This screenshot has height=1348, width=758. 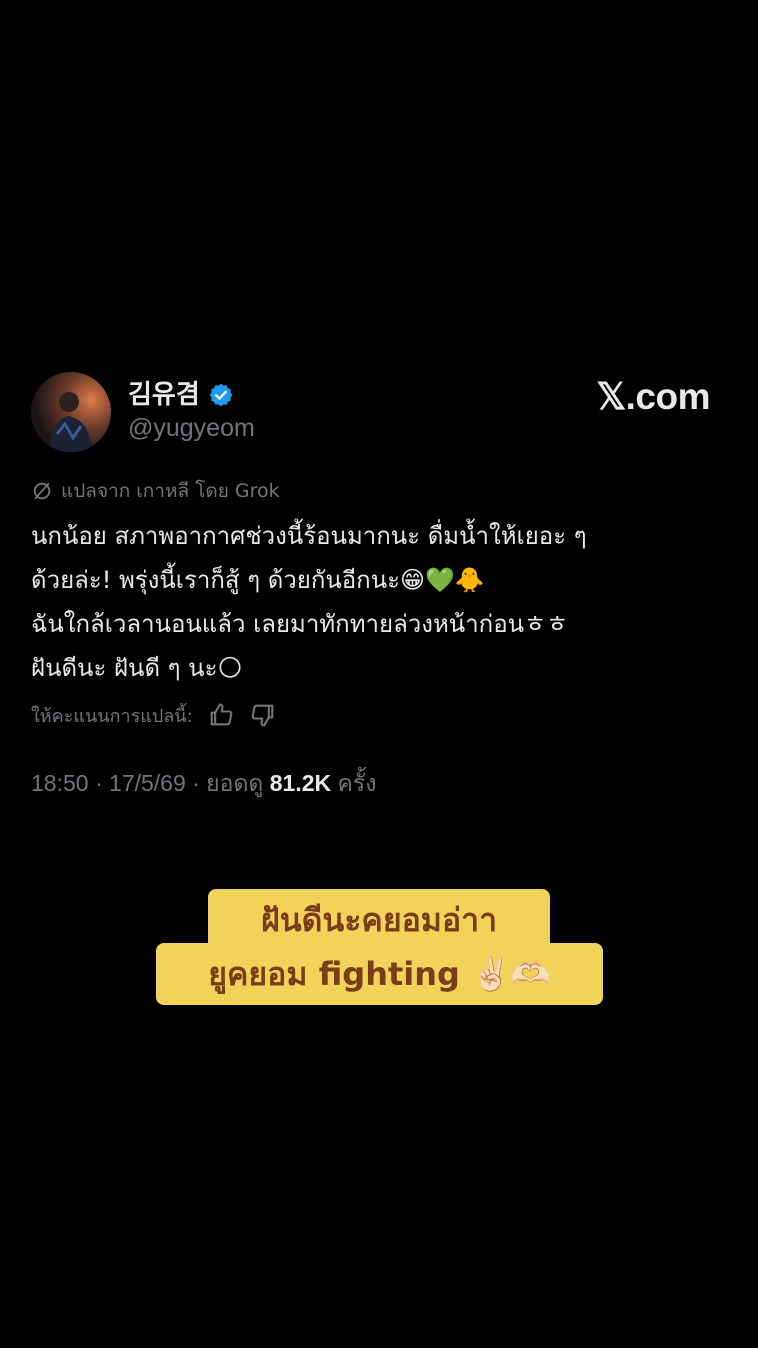 I want to click on caption-line-1: ฝันดีนะคยอมอ่าา, so click(x=379, y=920).